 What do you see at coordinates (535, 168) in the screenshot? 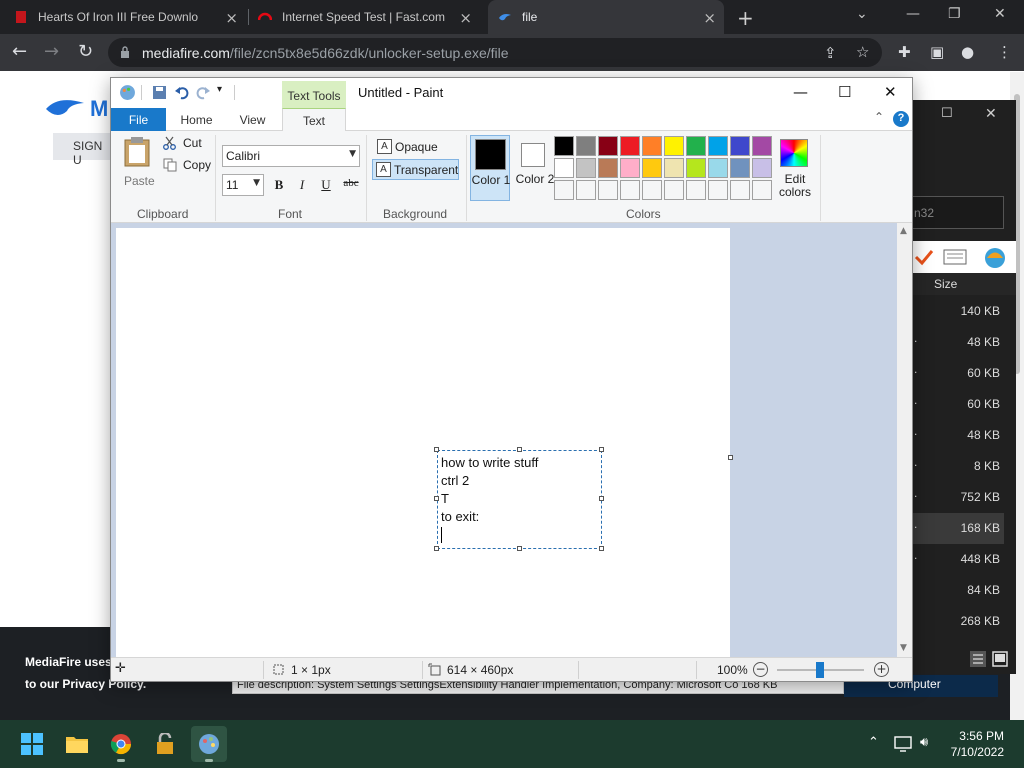
I see `color2-button: Color 2` at bounding box center [535, 168].